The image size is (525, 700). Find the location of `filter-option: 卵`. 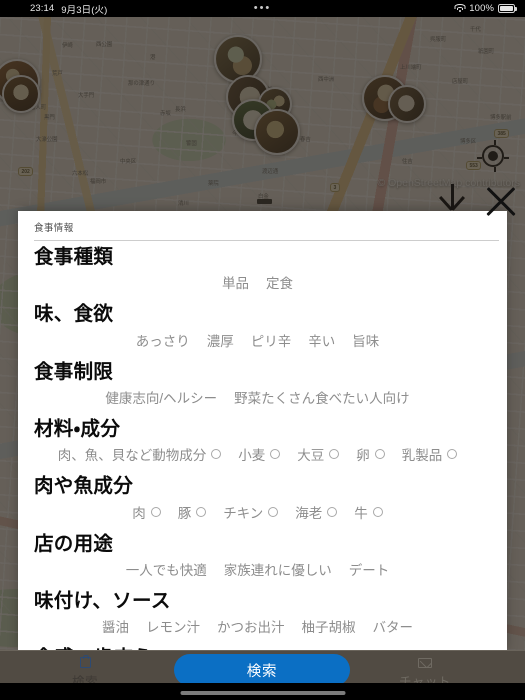

filter-option: 卵 is located at coordinates (370, 454).